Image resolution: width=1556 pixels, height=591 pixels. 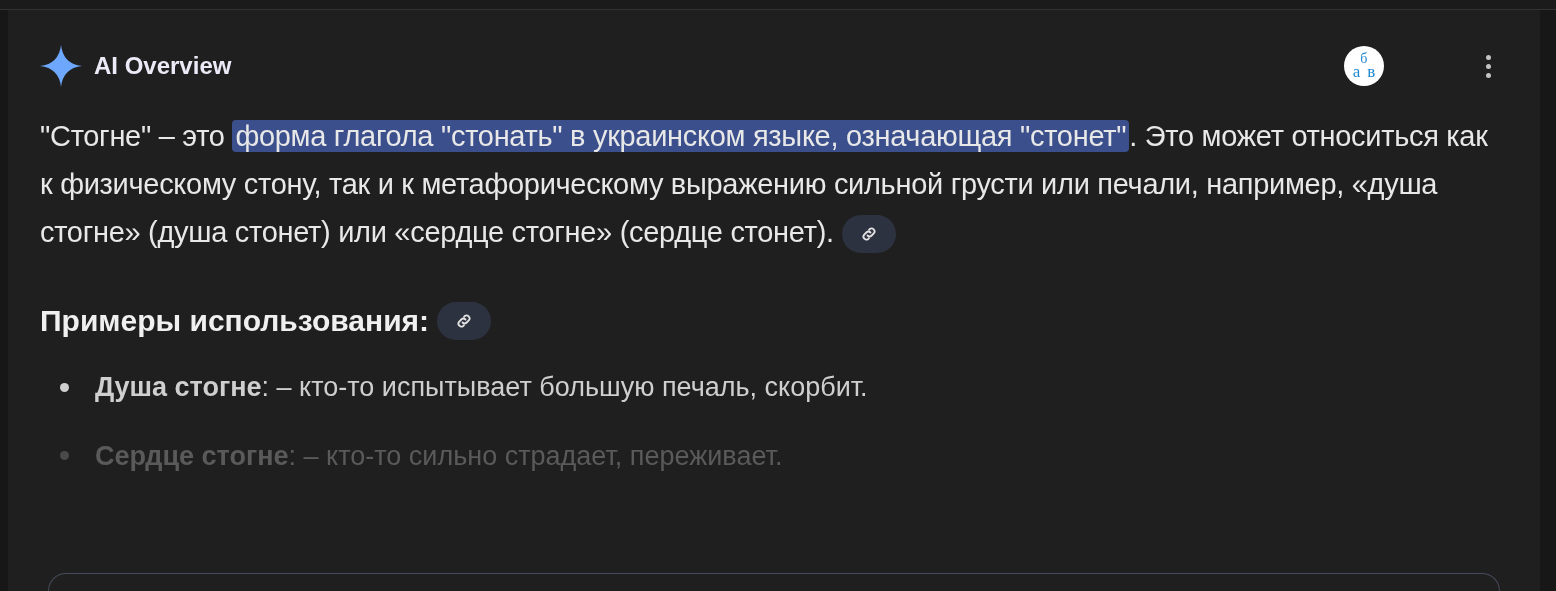 I want to click on example-text: Сердце стогне: – кто-то сильно страдает, переживает., so click(x=439, y=456).